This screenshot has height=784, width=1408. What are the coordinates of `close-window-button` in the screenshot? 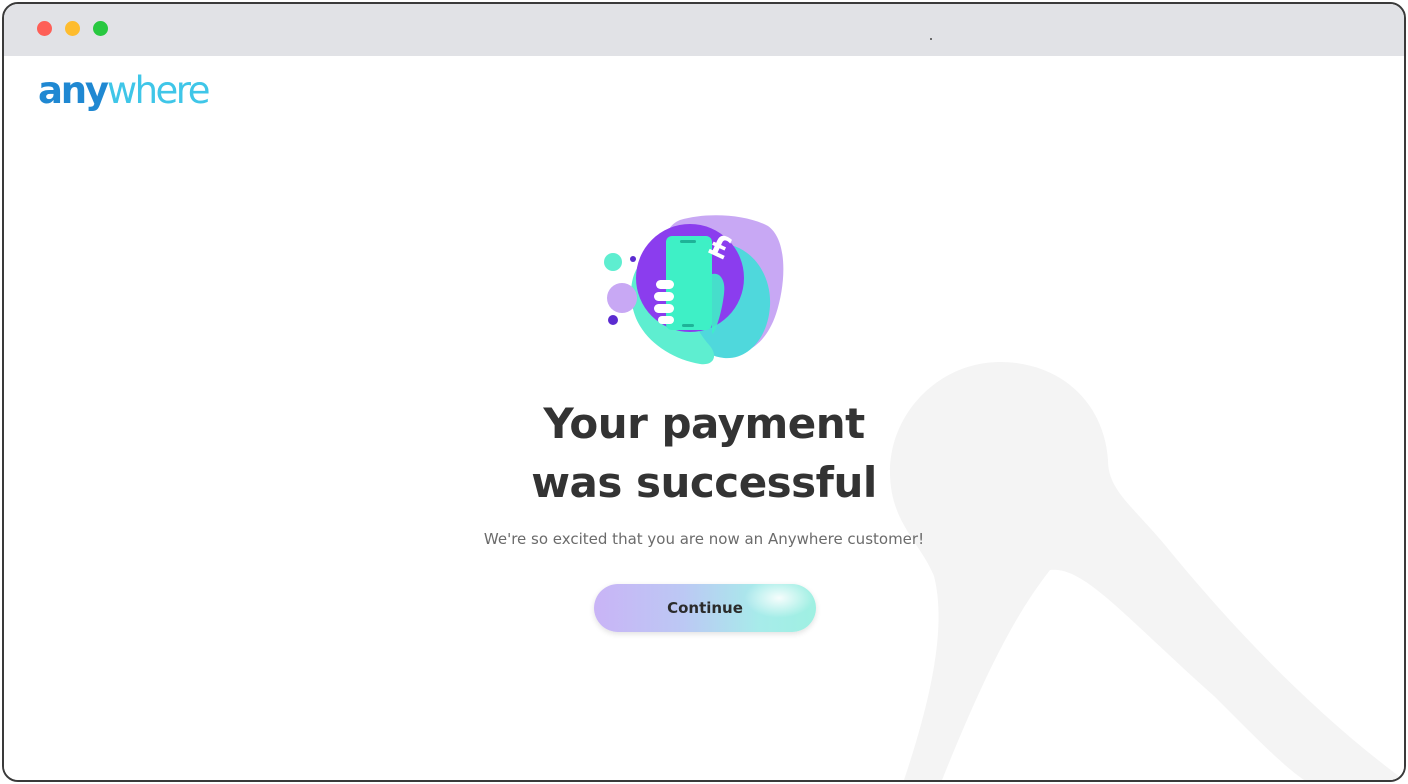 It's located at (44, 28).